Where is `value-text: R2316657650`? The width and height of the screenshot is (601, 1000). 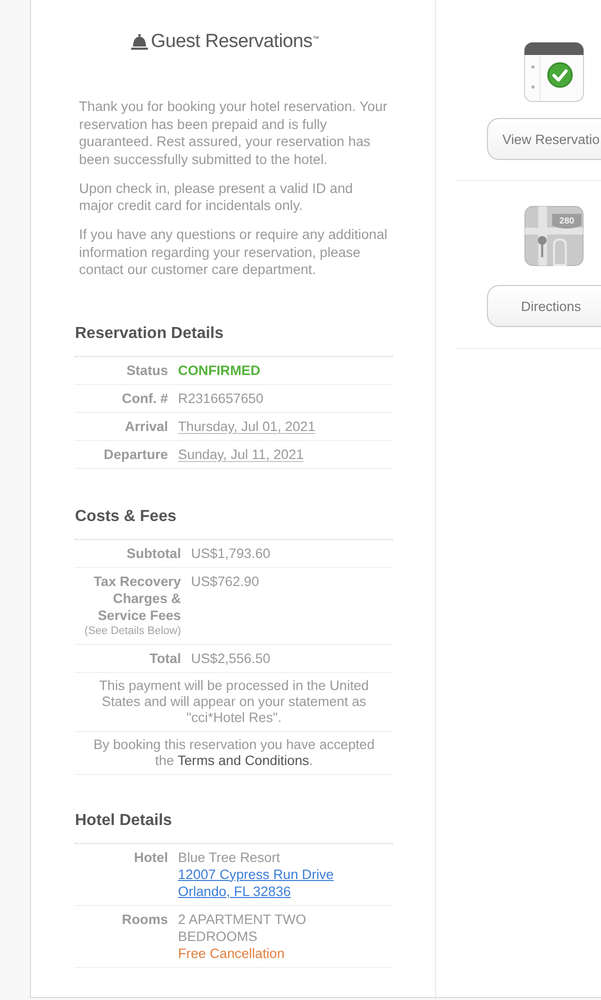 value-text: R2316657650 is located at coordinates (221, 398).